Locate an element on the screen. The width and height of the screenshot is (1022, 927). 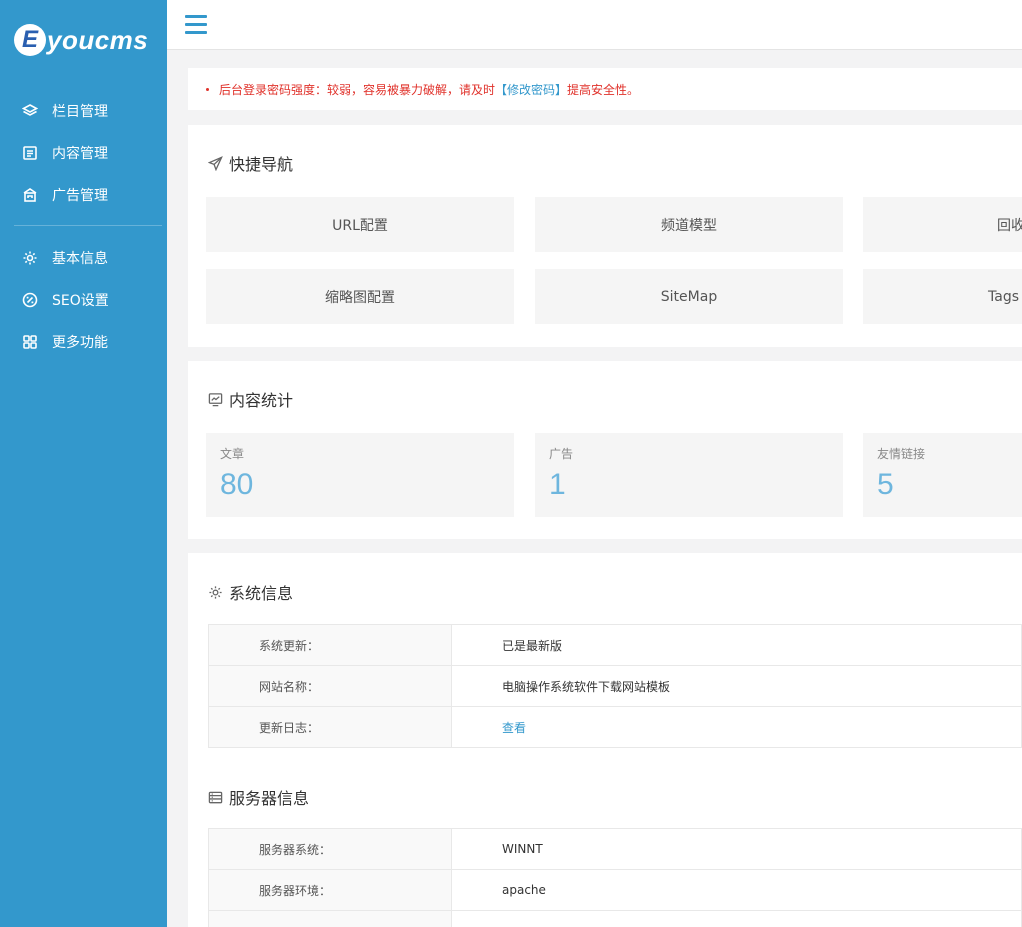
quick-tags-button: Tags is located at coordinates (942, 296).